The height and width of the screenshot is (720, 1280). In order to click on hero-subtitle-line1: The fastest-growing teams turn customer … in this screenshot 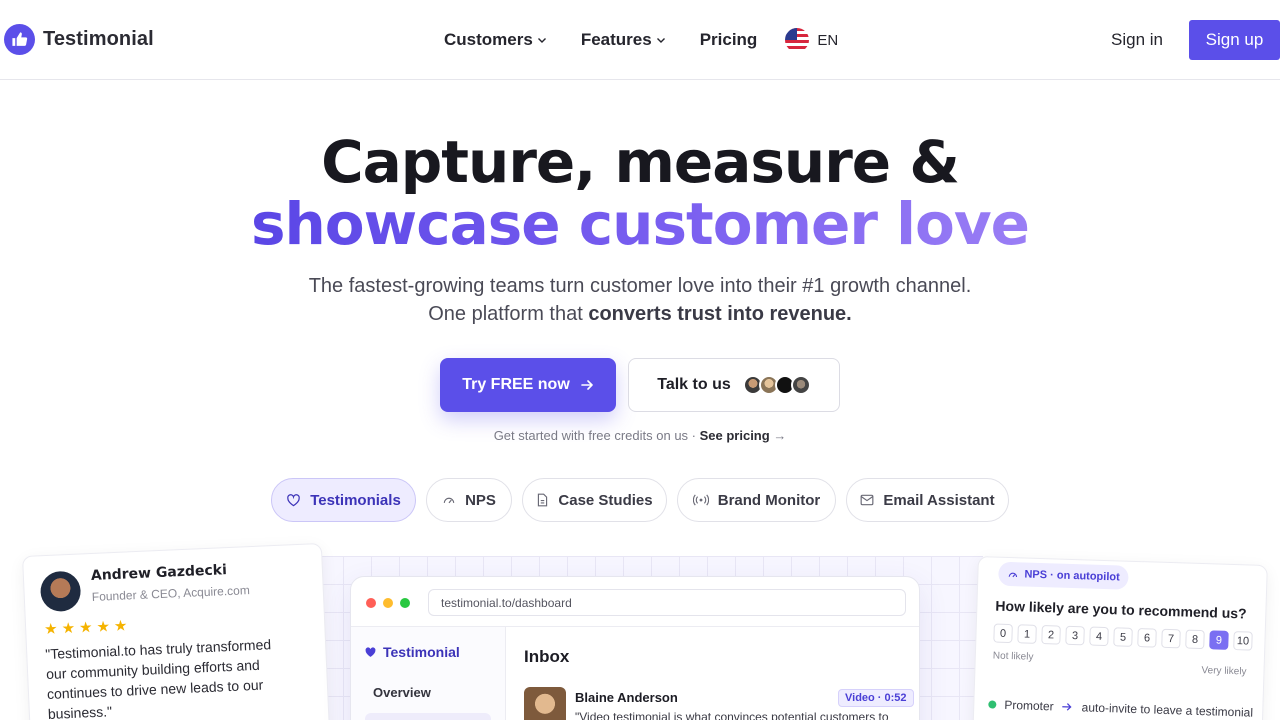, I will do `click(640, 286)`.